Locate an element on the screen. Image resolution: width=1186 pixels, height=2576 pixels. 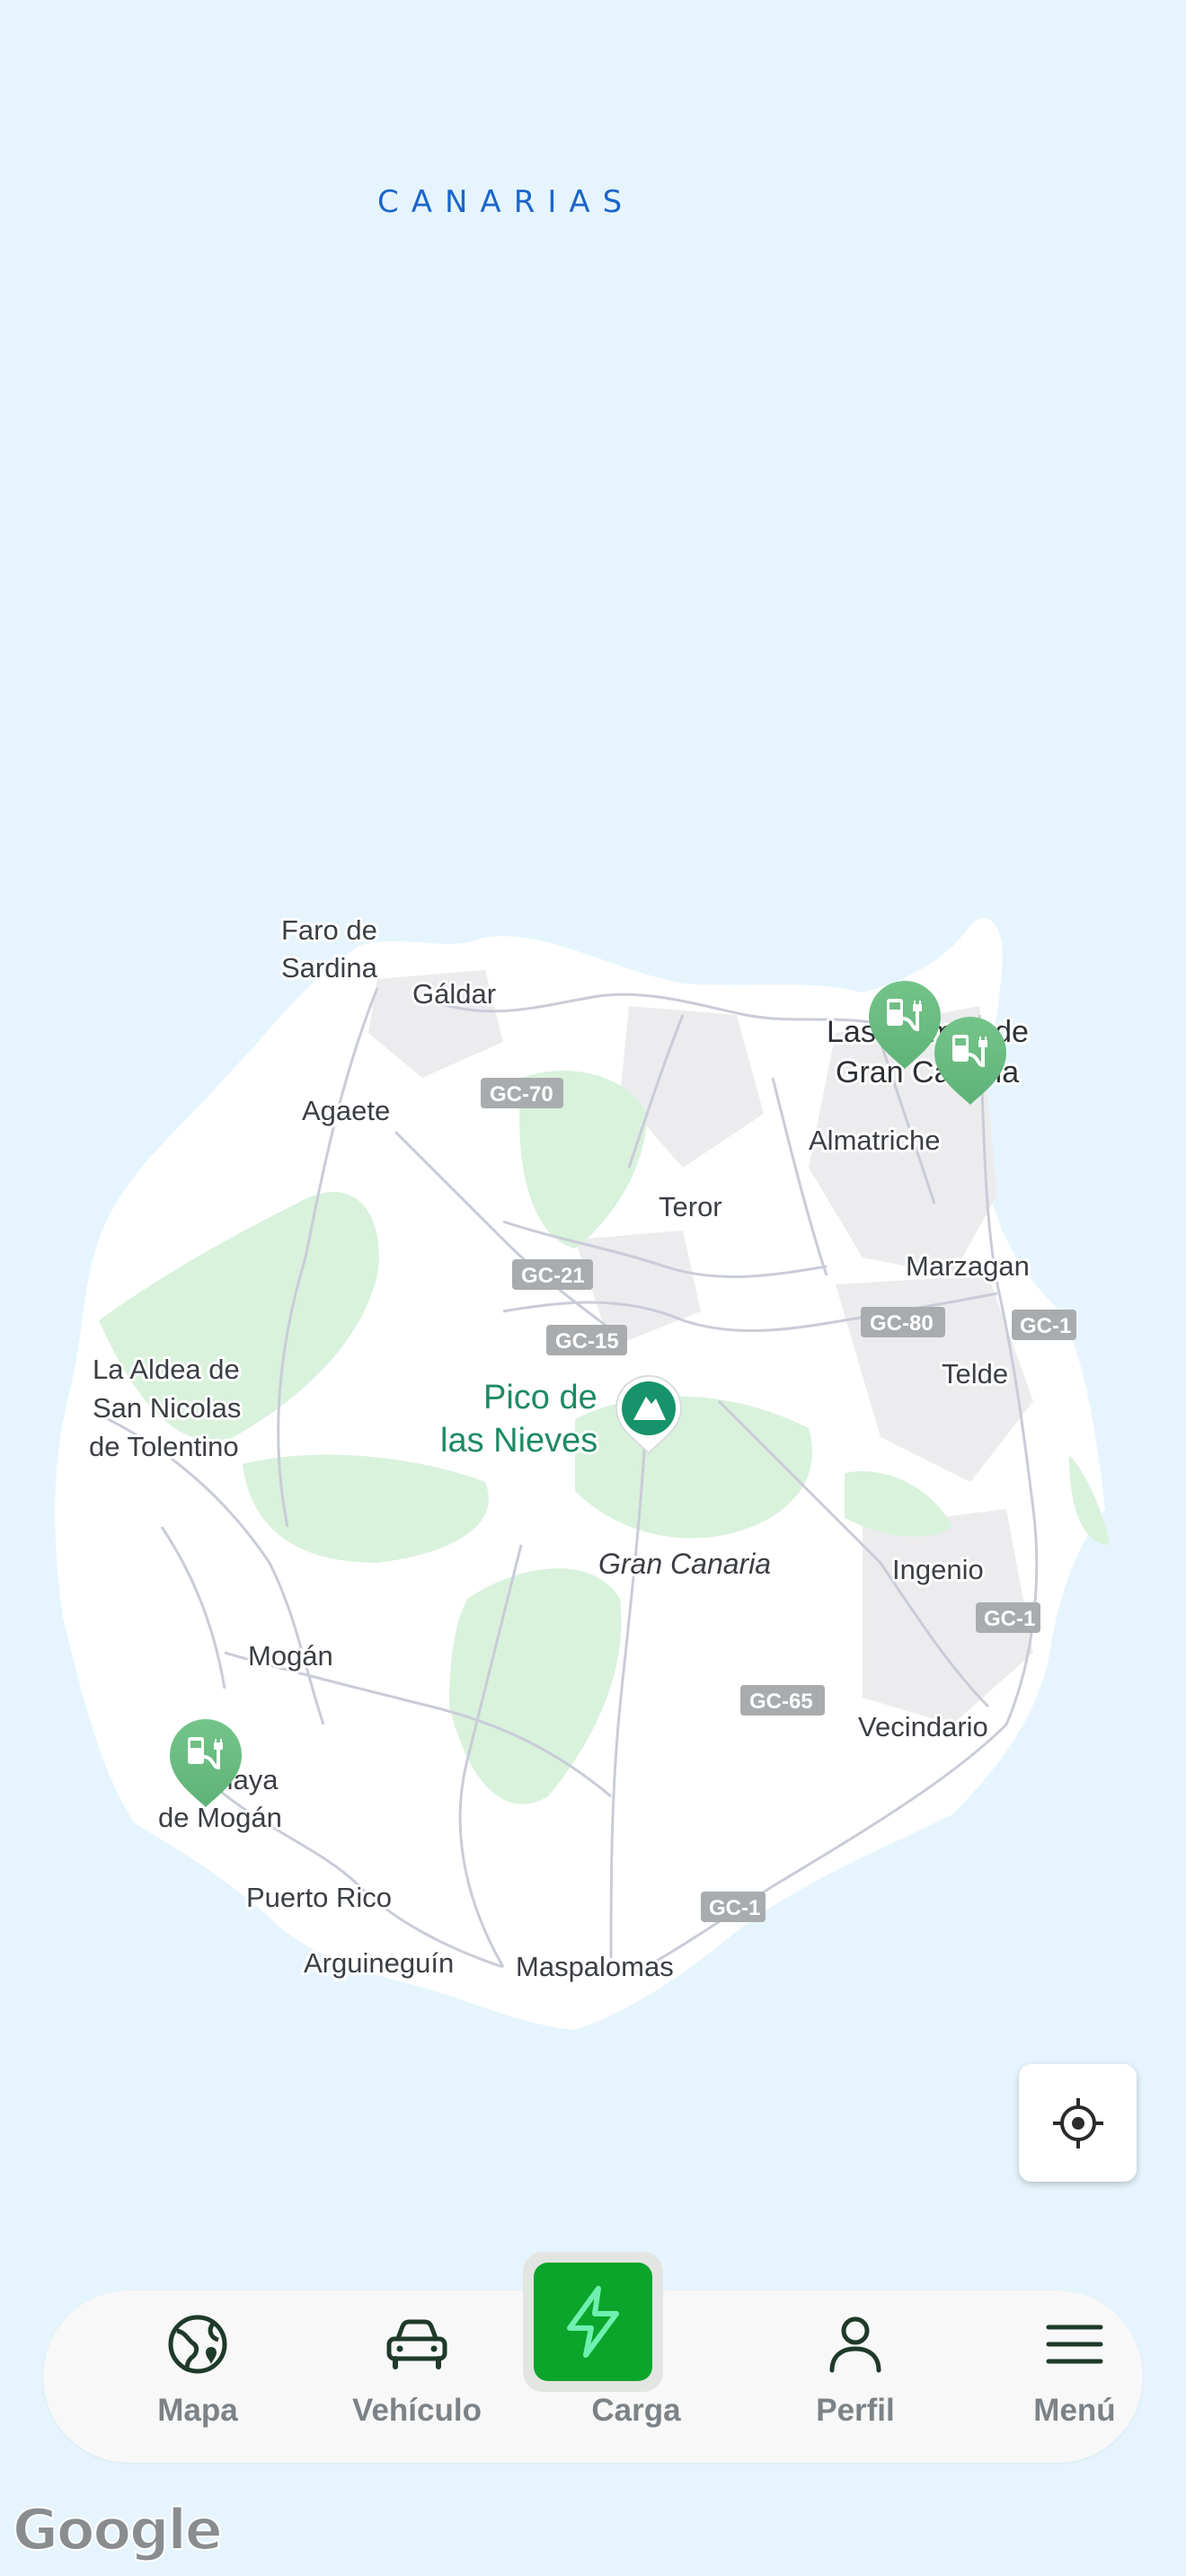
locate-me-button is located at coordinates (1078, 2123).